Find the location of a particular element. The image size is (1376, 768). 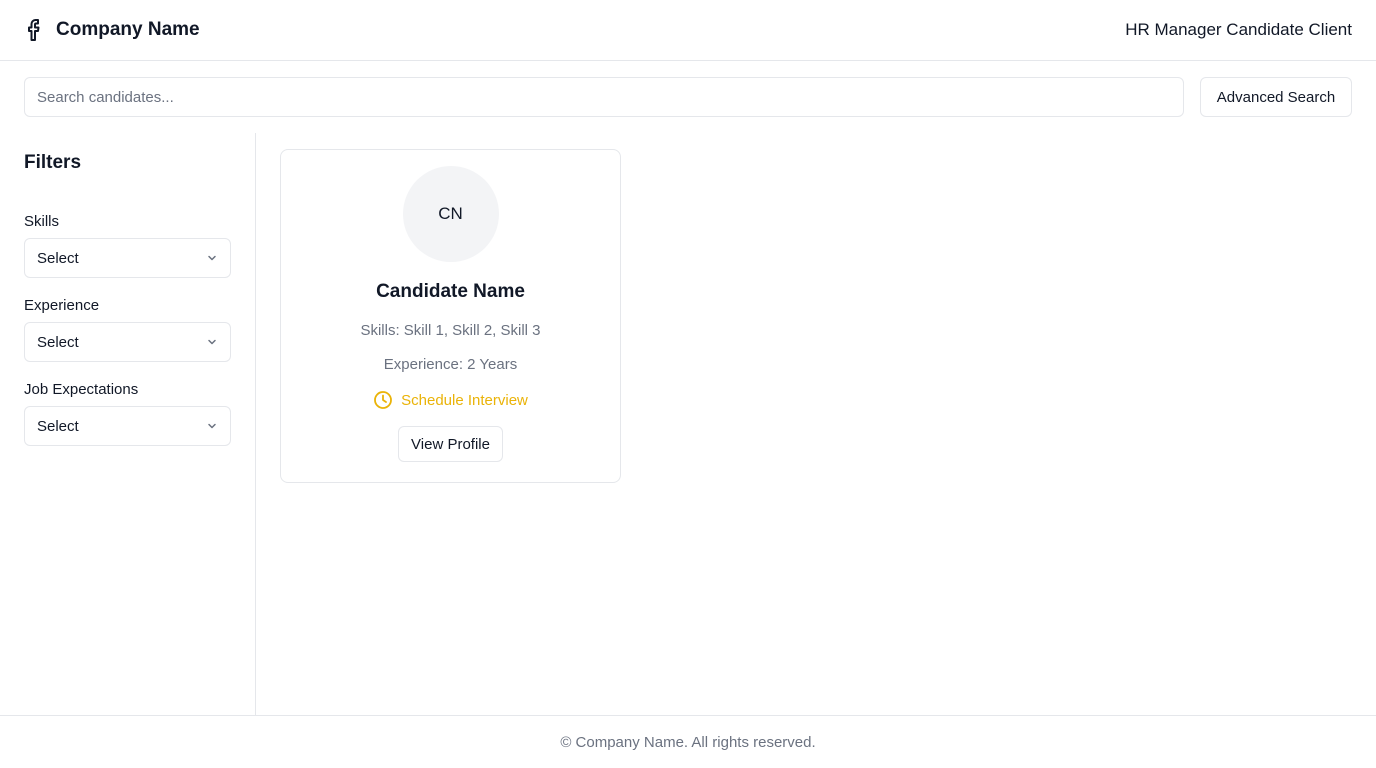

search-row: Advanced Search is located at coordinates (688, 97).